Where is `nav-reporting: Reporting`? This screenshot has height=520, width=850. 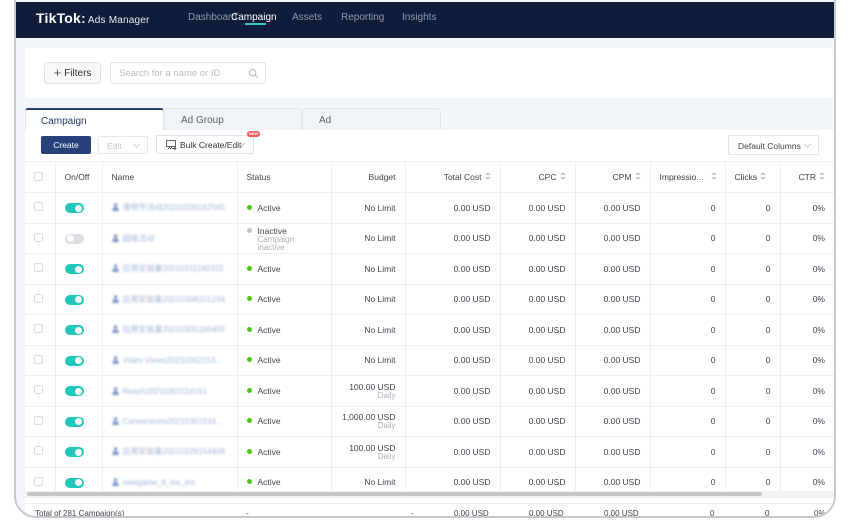
nav-reporting: Reporting is located at coordinates (362, 17).